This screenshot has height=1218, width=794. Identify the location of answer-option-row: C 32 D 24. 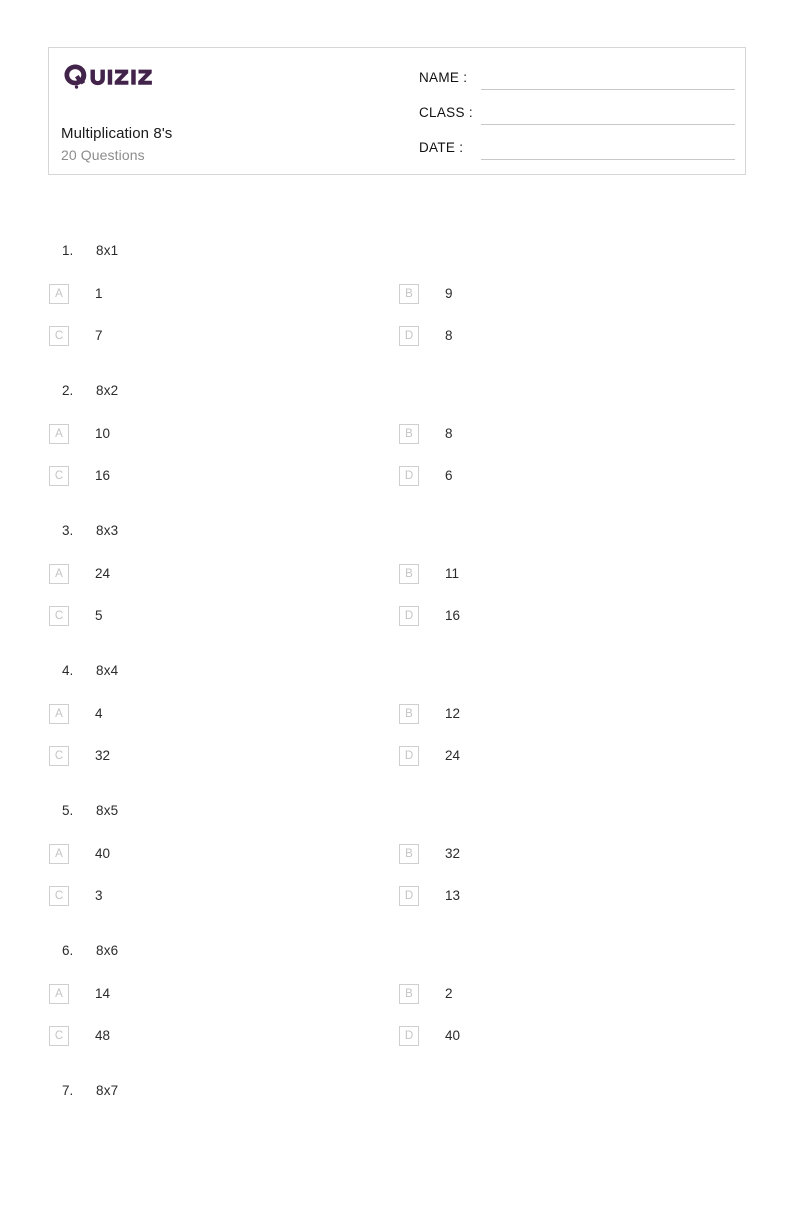
(397, 767).